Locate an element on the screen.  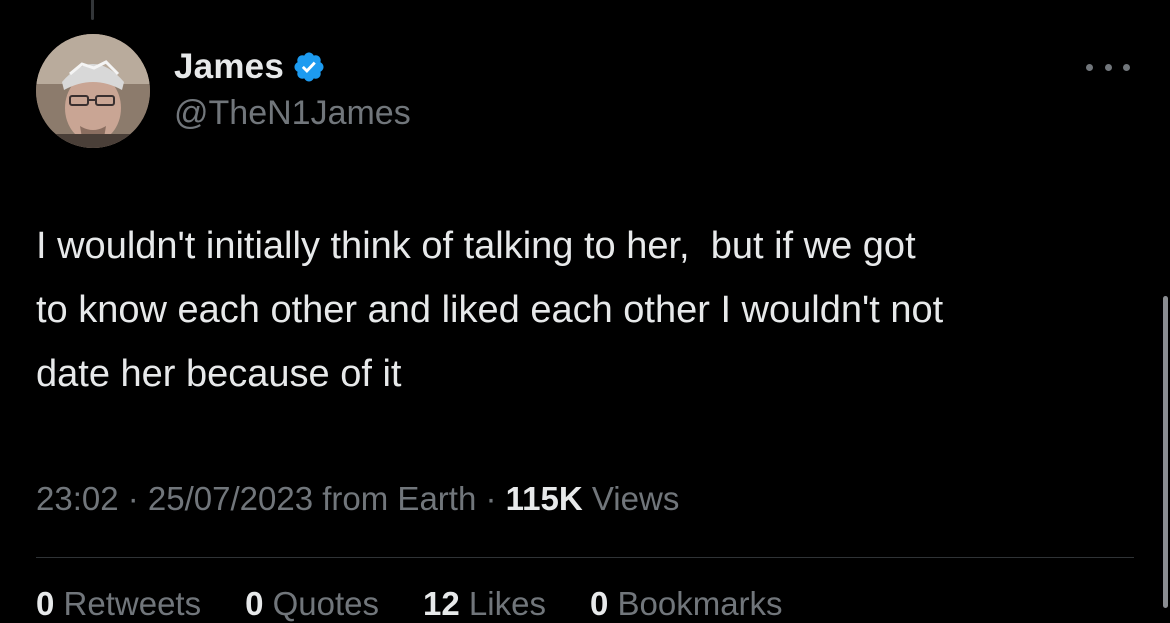
stat-quotes: 0 Quotes is located at coordinates (312, 604).